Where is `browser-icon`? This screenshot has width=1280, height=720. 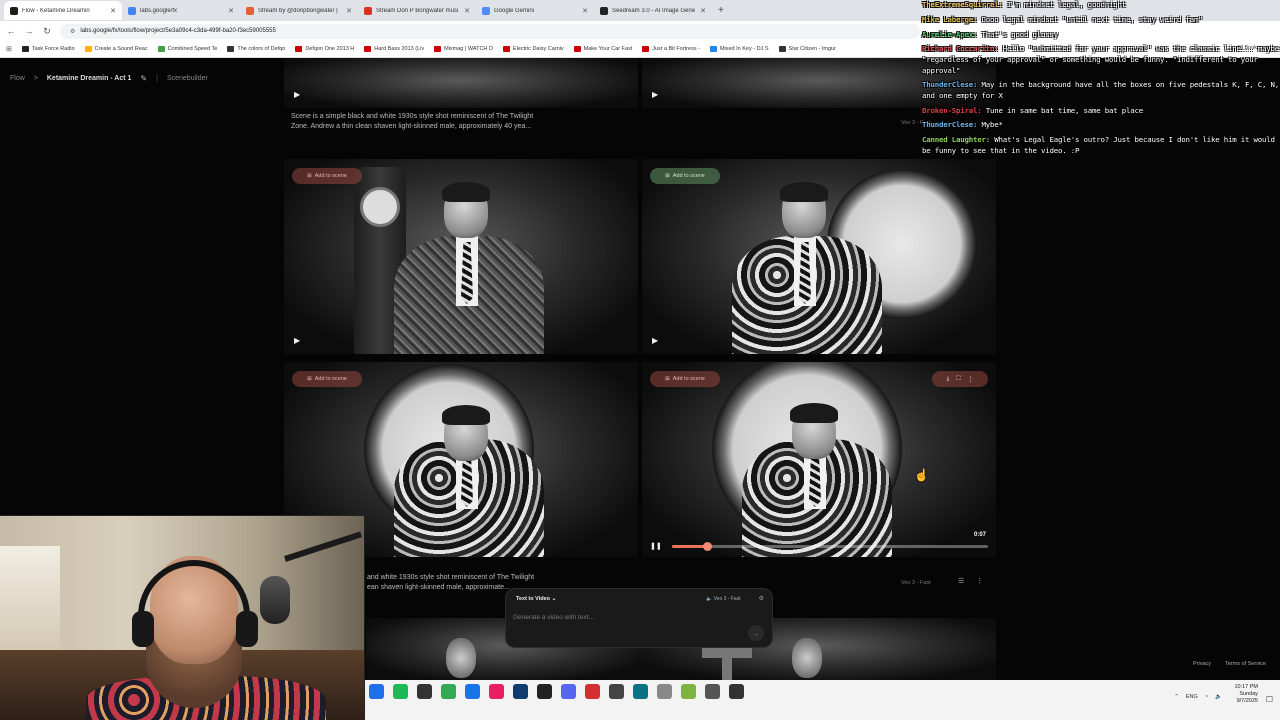 browser-icon is located at coordinates (472, 691).